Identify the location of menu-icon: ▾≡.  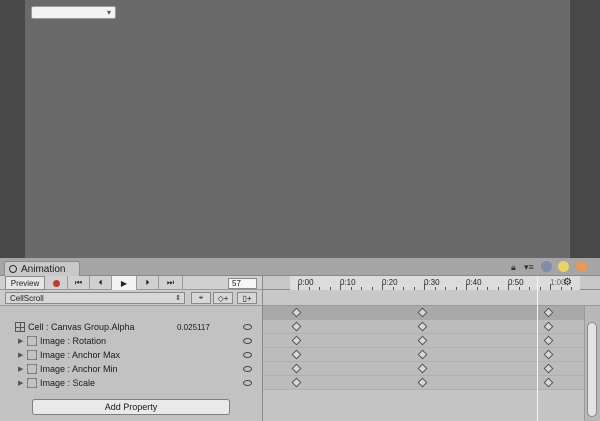
(529, 267).